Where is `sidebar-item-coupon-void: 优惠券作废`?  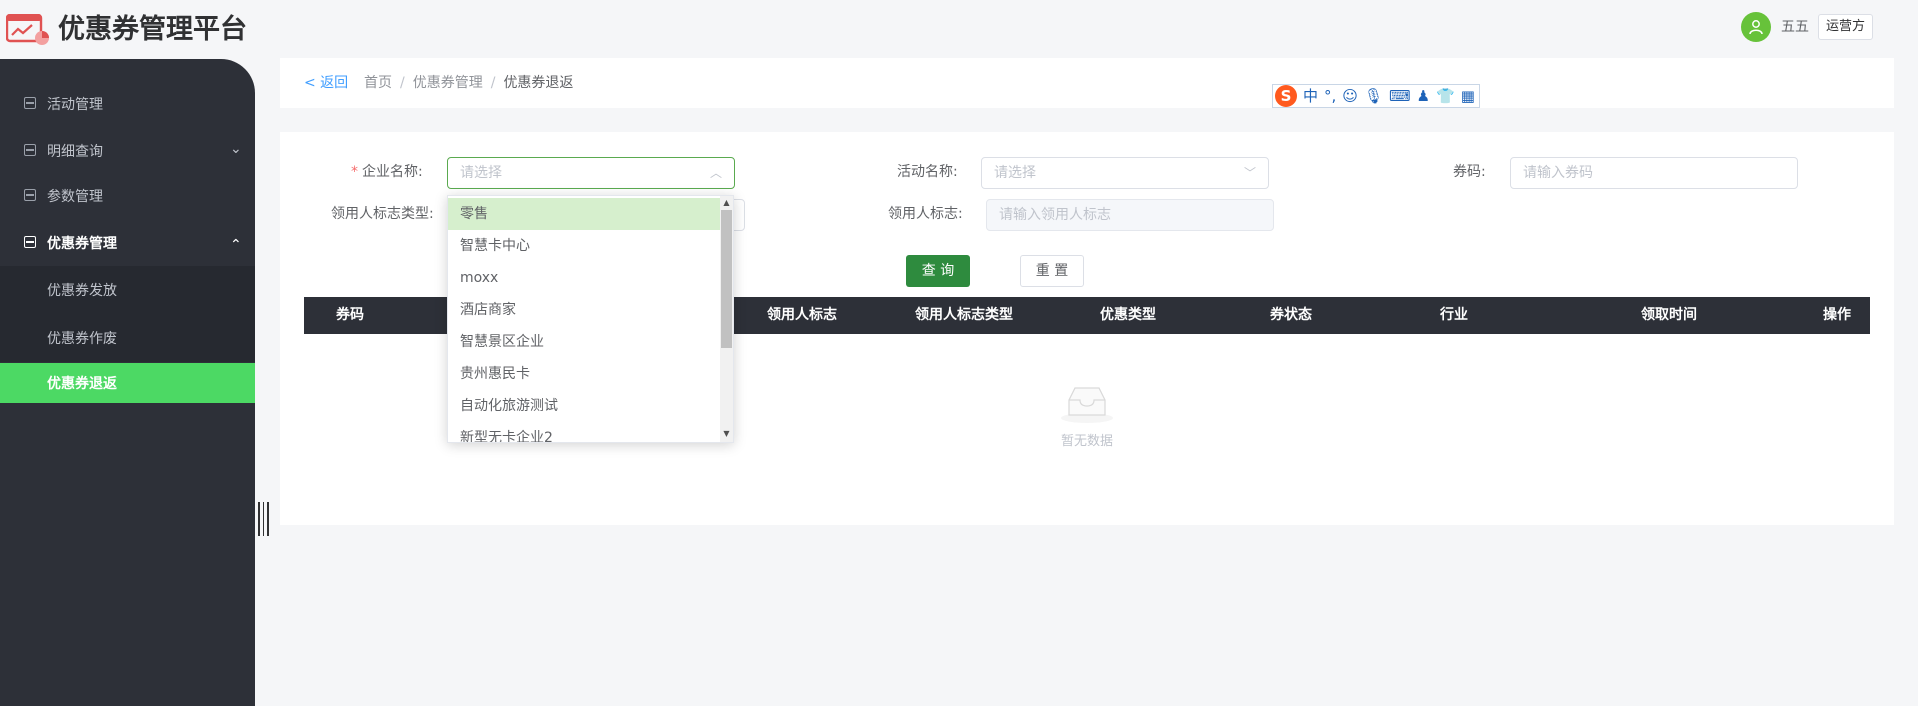
sidebar-item-coupon-void: 优惠券作废 is located at coordinates (127, 338).